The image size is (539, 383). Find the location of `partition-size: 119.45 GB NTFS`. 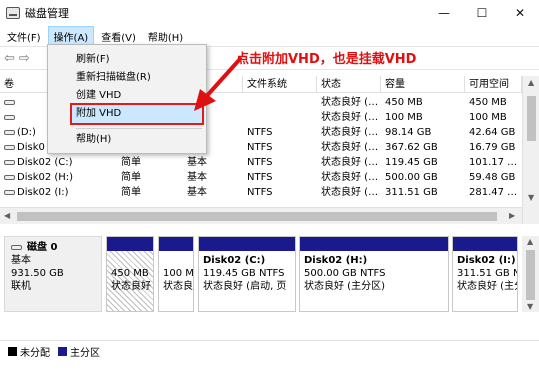

partition-size: 119.45 GB NTFS is located at coordinates (244, 273).